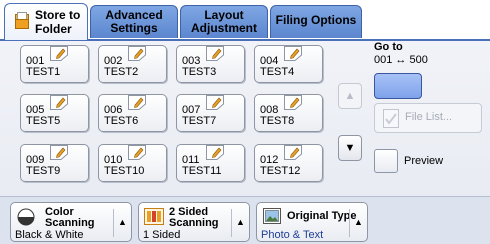 The image size is (490, 244). I want to click on folder-name: TEST11, so click(202, 171).